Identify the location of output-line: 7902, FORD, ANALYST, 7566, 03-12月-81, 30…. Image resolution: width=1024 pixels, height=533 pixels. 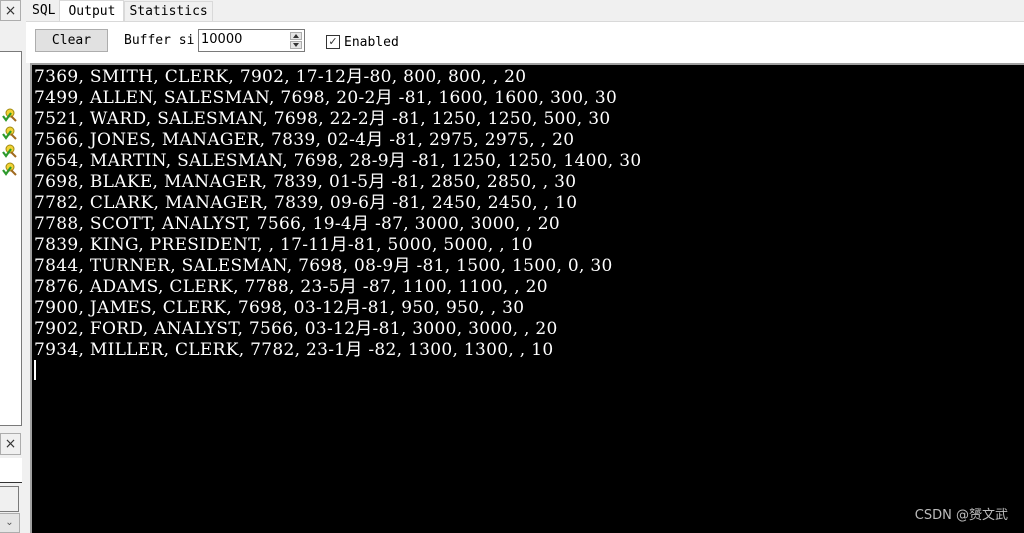
(296, 329).